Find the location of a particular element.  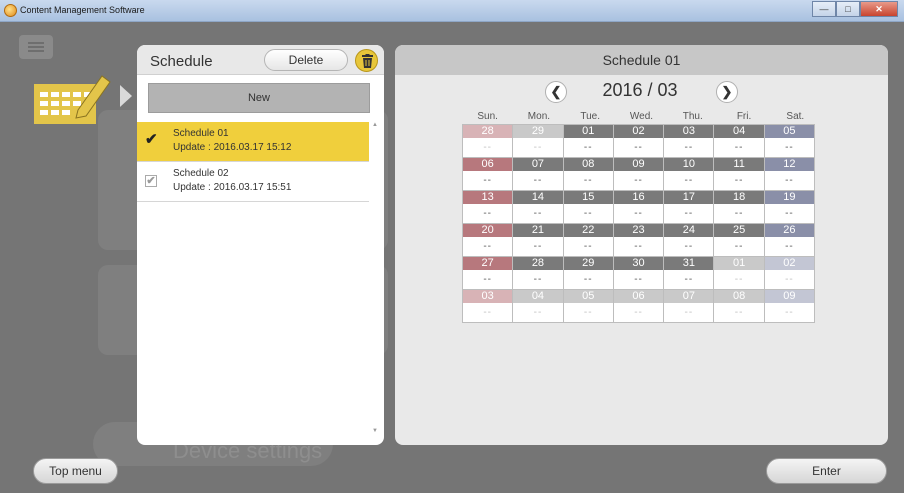

calendar-day-cell: 22 -- is located at coordinates (588, 240).